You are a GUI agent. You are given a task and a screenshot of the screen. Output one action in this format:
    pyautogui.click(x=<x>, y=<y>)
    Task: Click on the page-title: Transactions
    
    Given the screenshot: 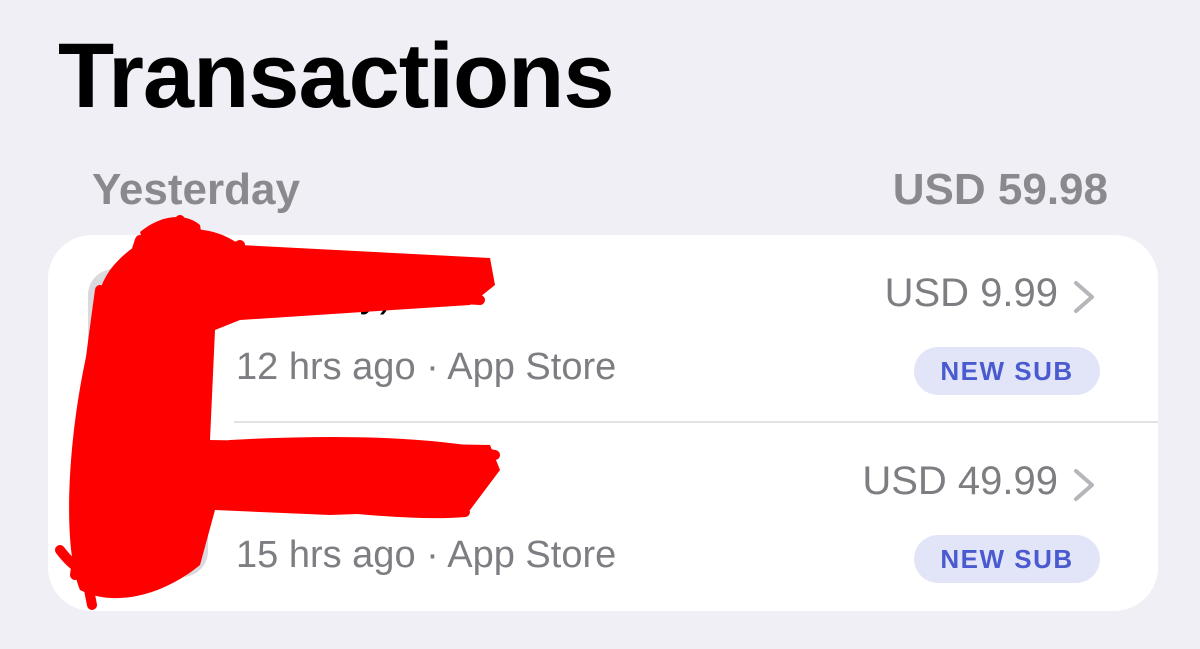 What is the action you would take?
    pyautogui.click(x=336, y=76)
    